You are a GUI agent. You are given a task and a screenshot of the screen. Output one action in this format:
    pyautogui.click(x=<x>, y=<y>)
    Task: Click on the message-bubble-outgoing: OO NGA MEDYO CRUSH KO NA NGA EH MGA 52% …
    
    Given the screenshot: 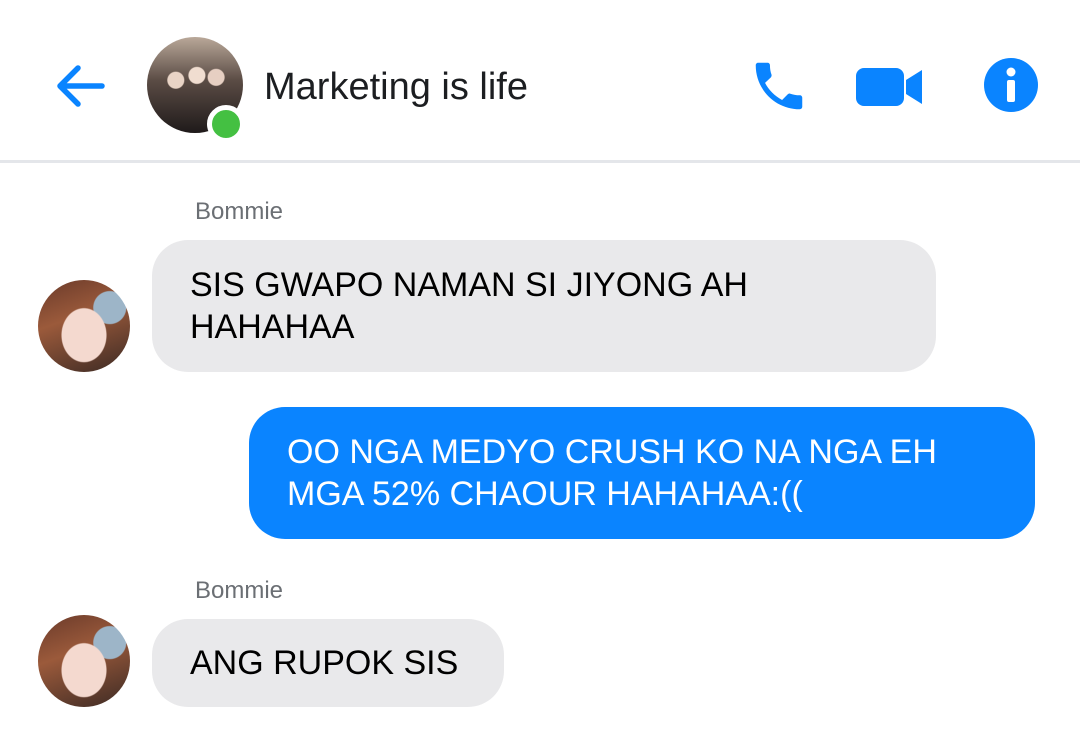 What is the action you would take?
    pyautogui.click(x=642, y=473)
    